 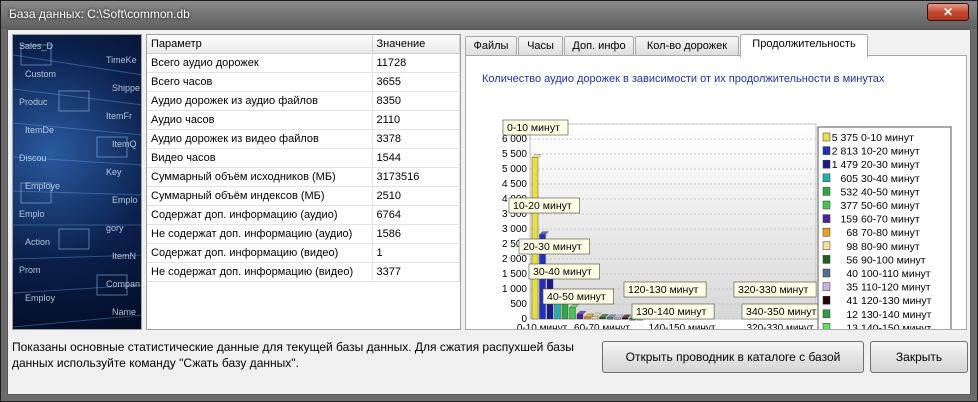 What do you see at coordinates (562, 272) in the screenshot?
I see `callout-label: 30-40 минут` at bounding box center [562, 272].